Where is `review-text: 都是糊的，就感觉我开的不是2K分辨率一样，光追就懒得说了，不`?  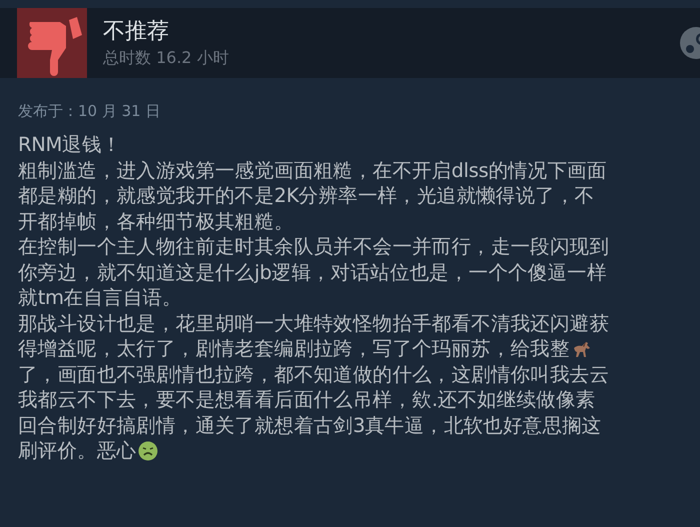 review-text: 都是糊的，就感觉我开的不是2K分辨率一样，光追就懒得说了，不 is located at coordinates (306, 195).